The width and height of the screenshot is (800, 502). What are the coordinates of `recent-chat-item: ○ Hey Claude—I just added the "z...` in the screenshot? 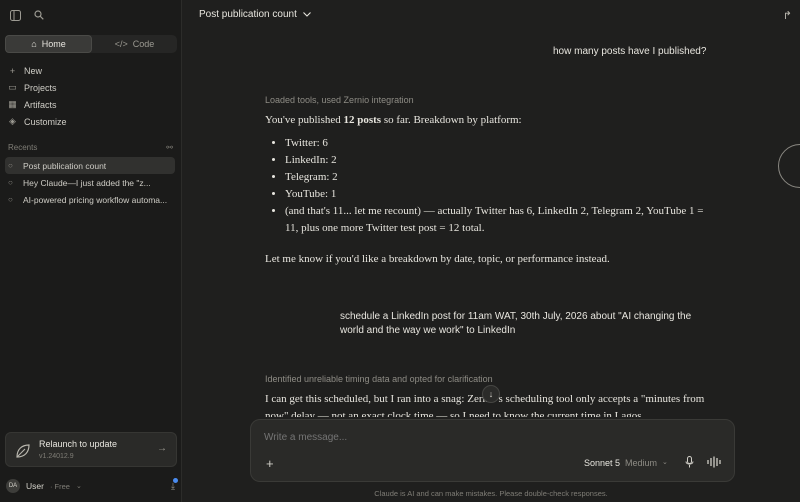 It's located at (90, 182).